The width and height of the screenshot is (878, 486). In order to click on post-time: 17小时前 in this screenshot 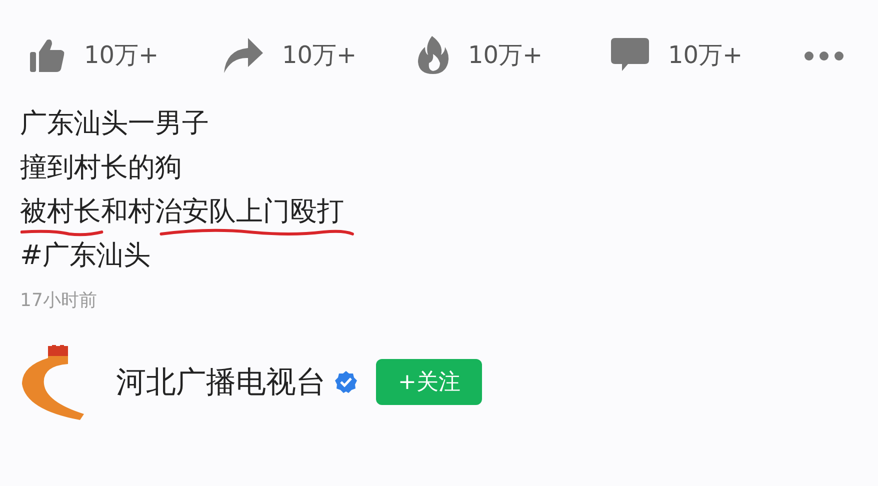, I will do `click(59, 300)`.